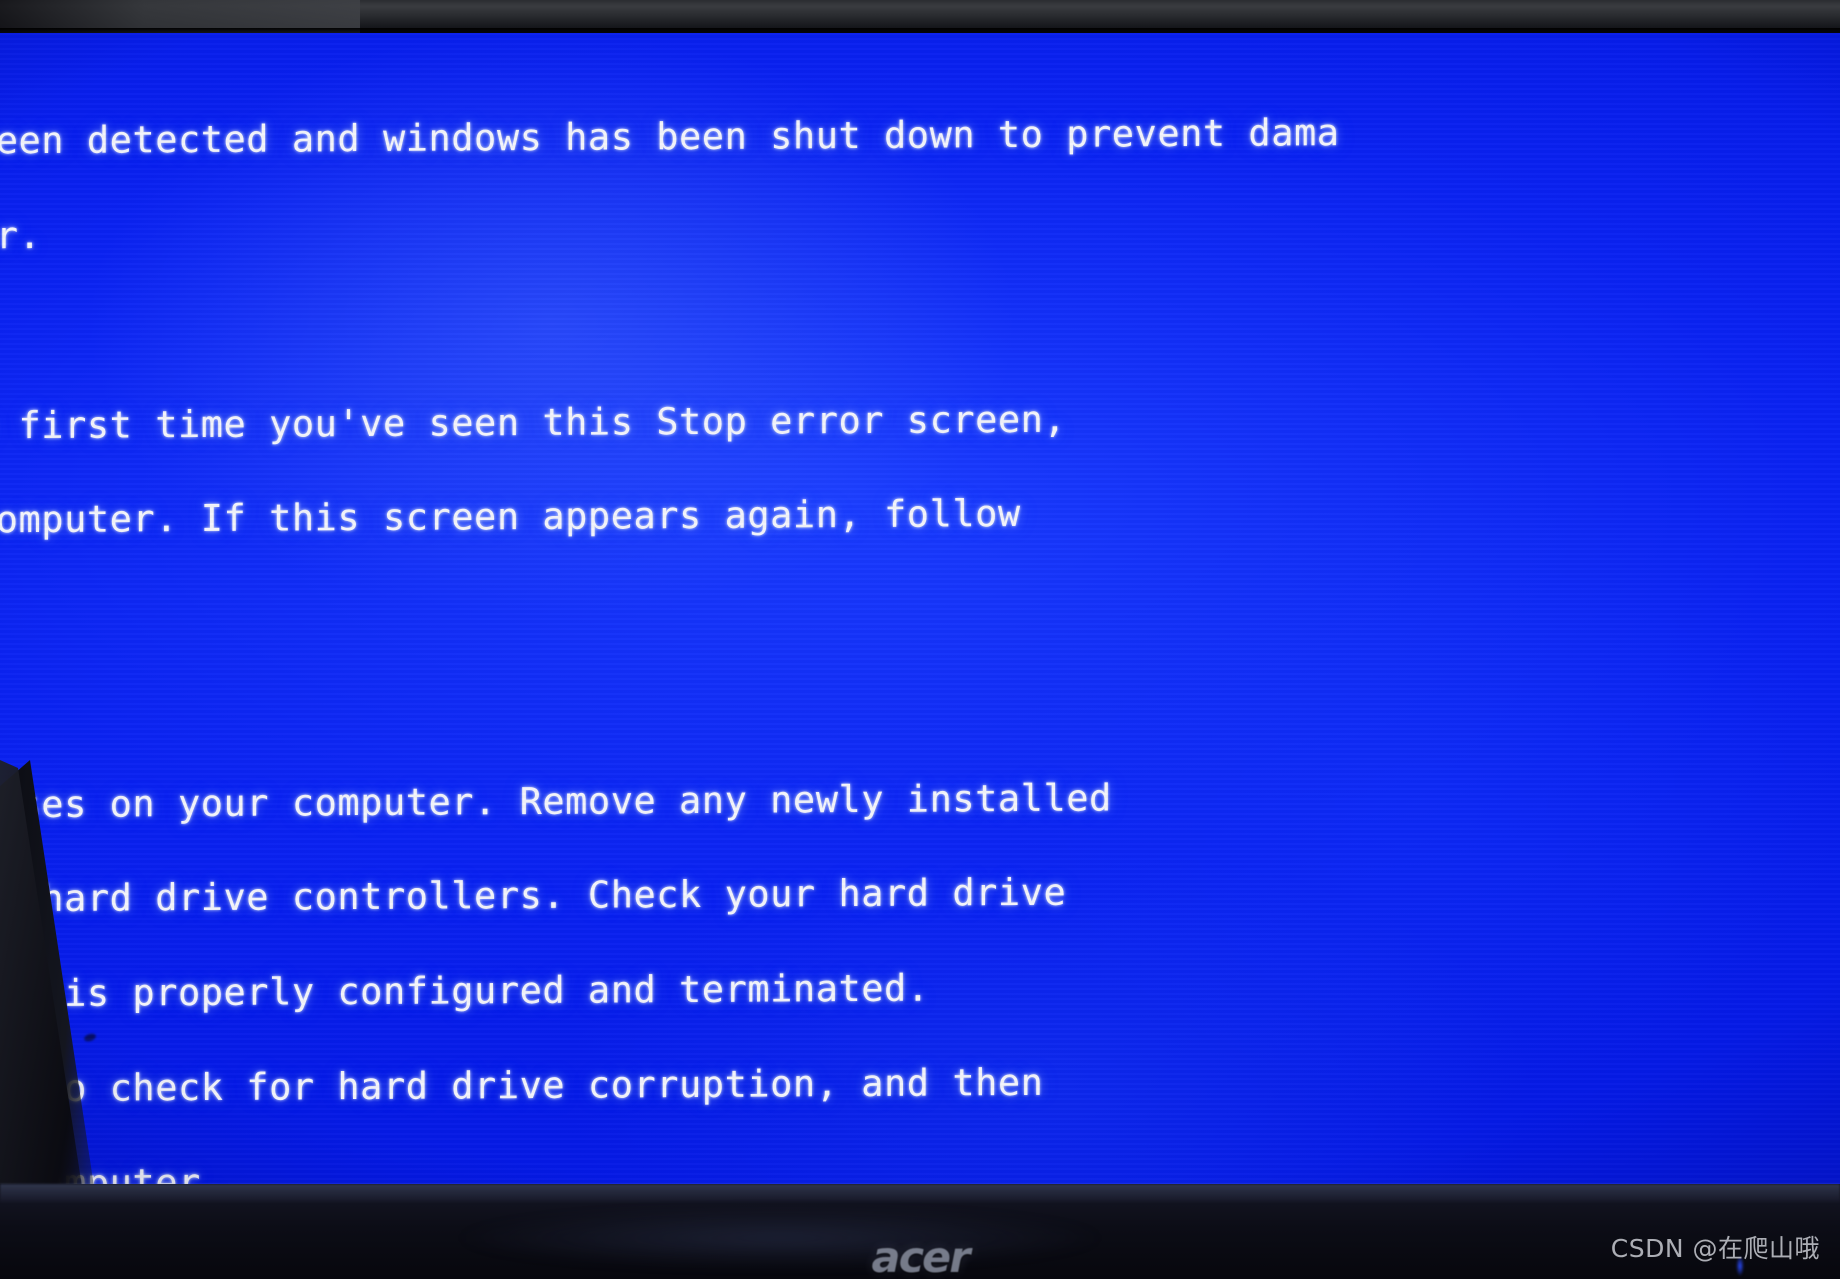 The image size is (1840, 1279). Describe the element at coordinates (1715, 1248) in the screenshot. I see `csdn-watermark: CSDN @在爬山哦` at that location.